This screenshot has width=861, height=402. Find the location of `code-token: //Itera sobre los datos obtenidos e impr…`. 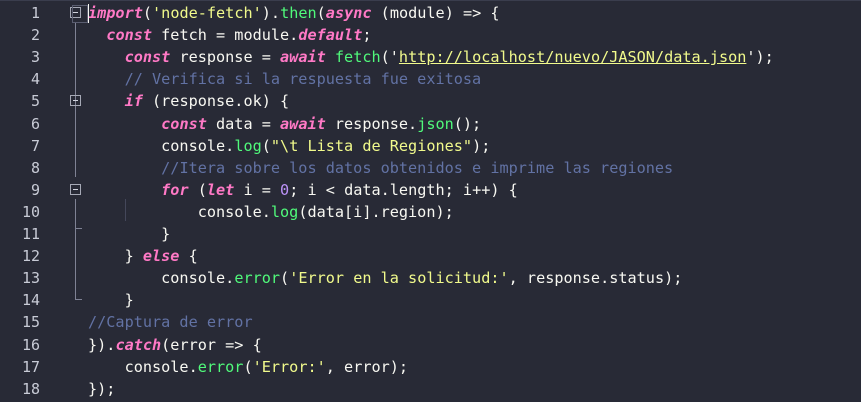

code-token: //Itera sobre los datos obtenidos e impr… is located at coordinates (417, 167).